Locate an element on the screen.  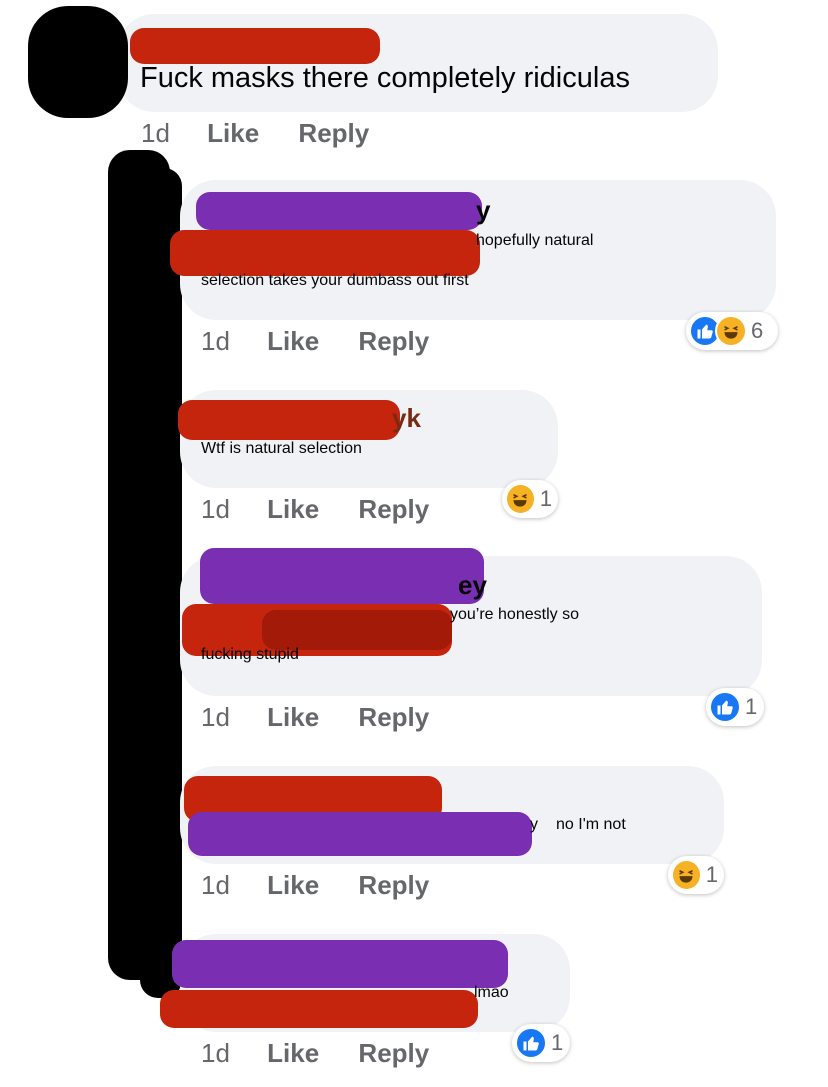
redacted-avatar is located at coordinates (78, 62).